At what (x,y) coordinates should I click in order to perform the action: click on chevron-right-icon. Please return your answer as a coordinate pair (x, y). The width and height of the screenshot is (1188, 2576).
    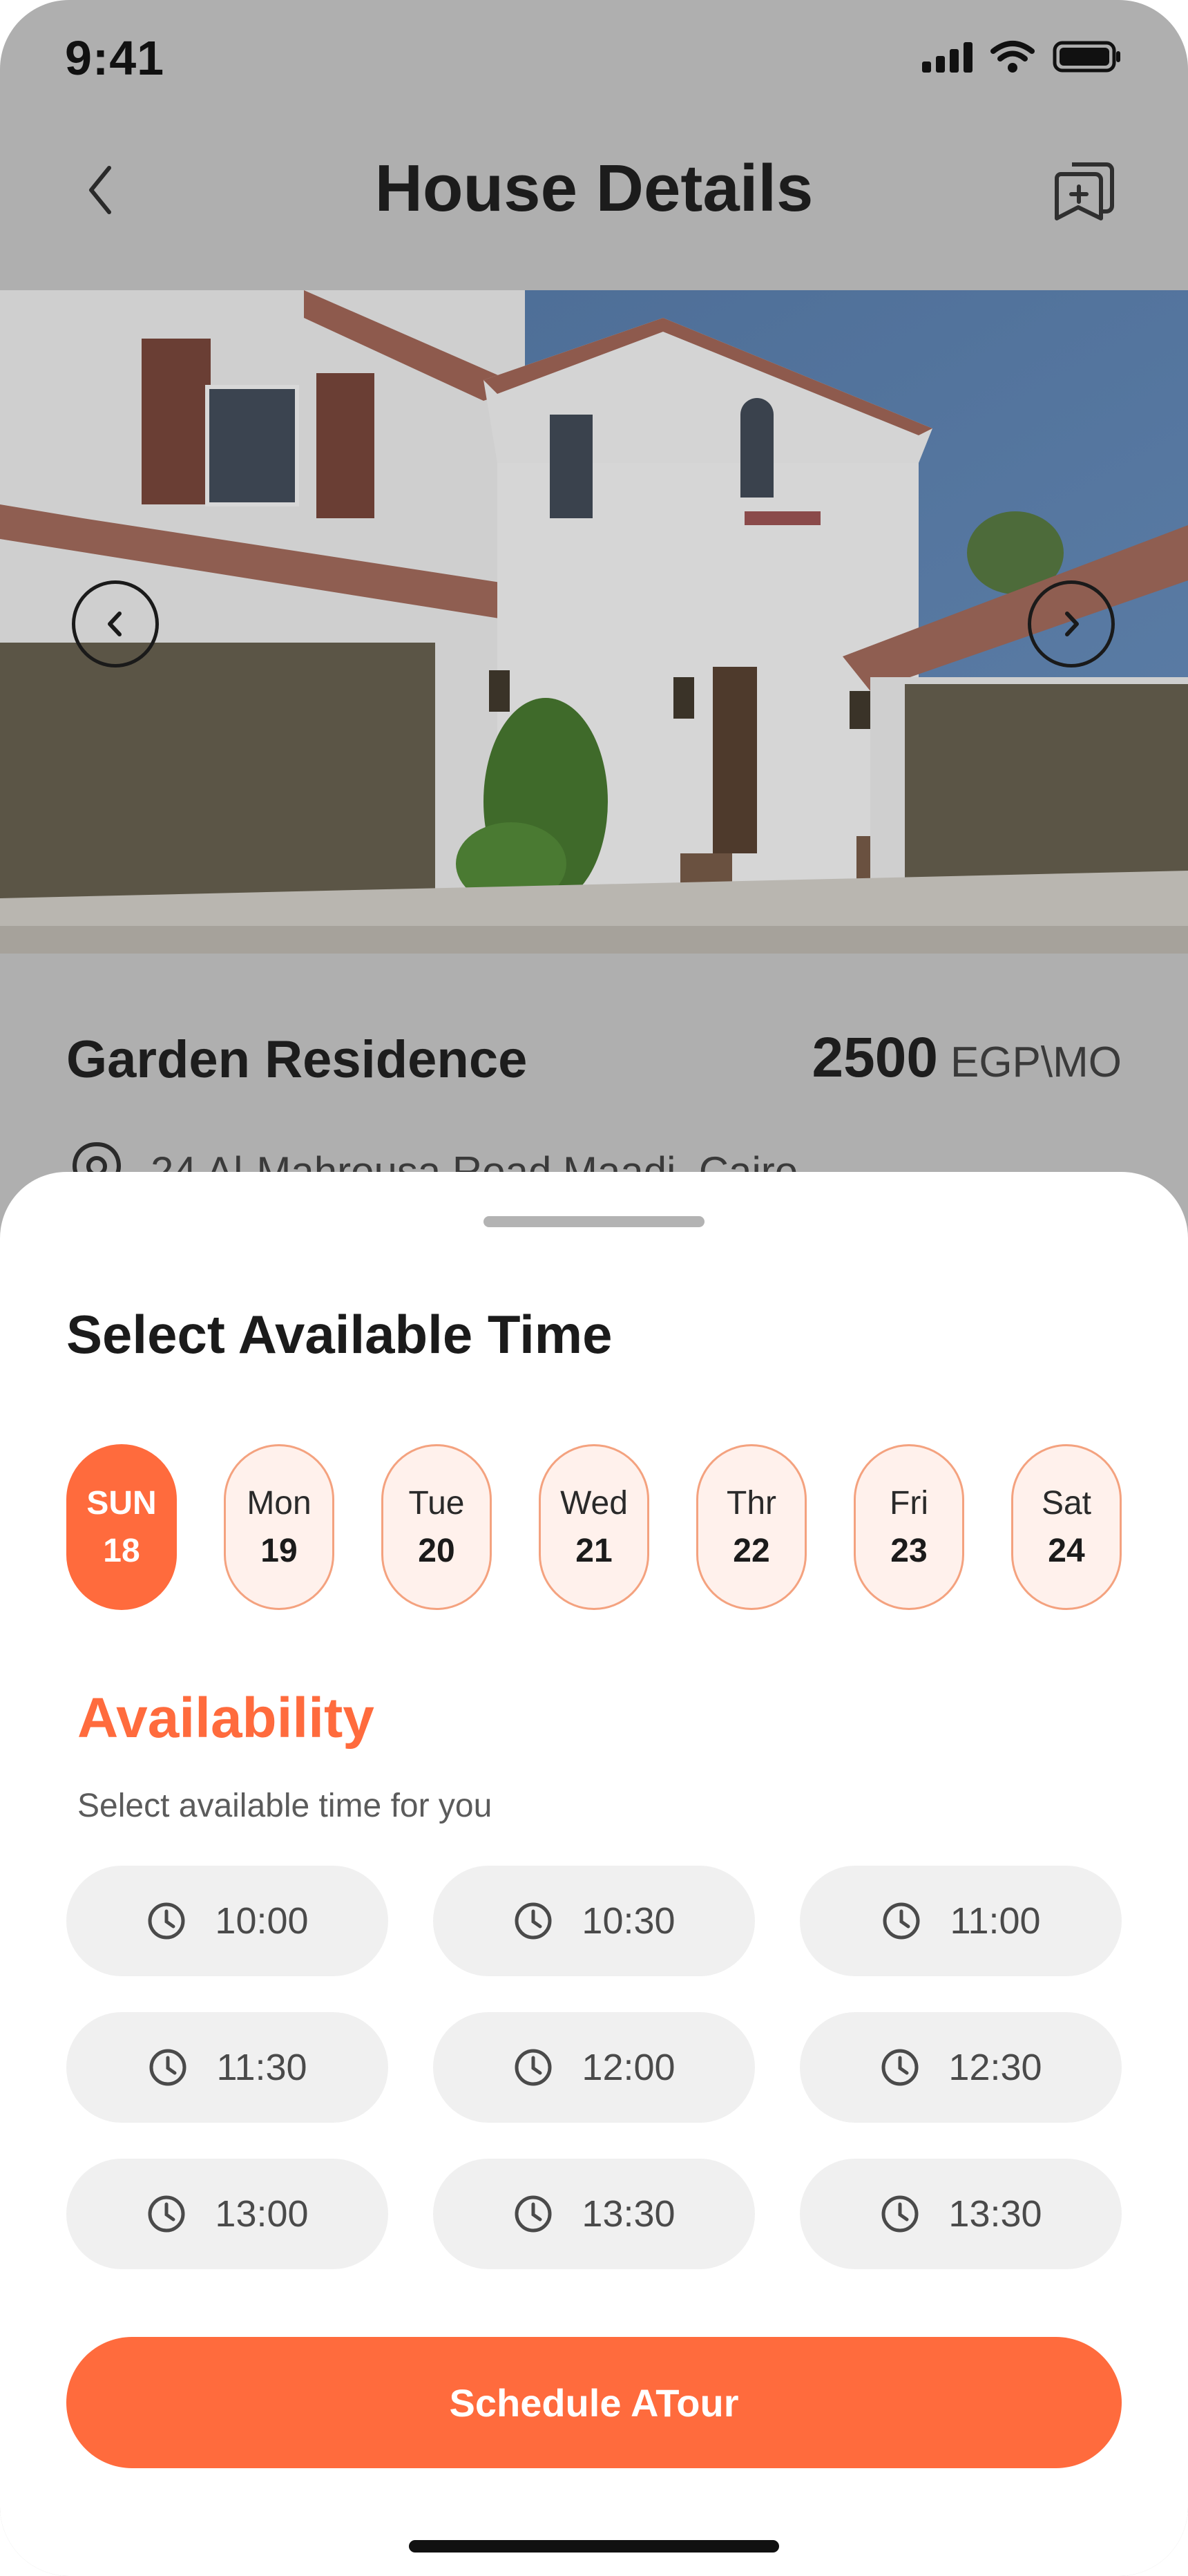
    Looking at the image, I should click on (1072, 624).